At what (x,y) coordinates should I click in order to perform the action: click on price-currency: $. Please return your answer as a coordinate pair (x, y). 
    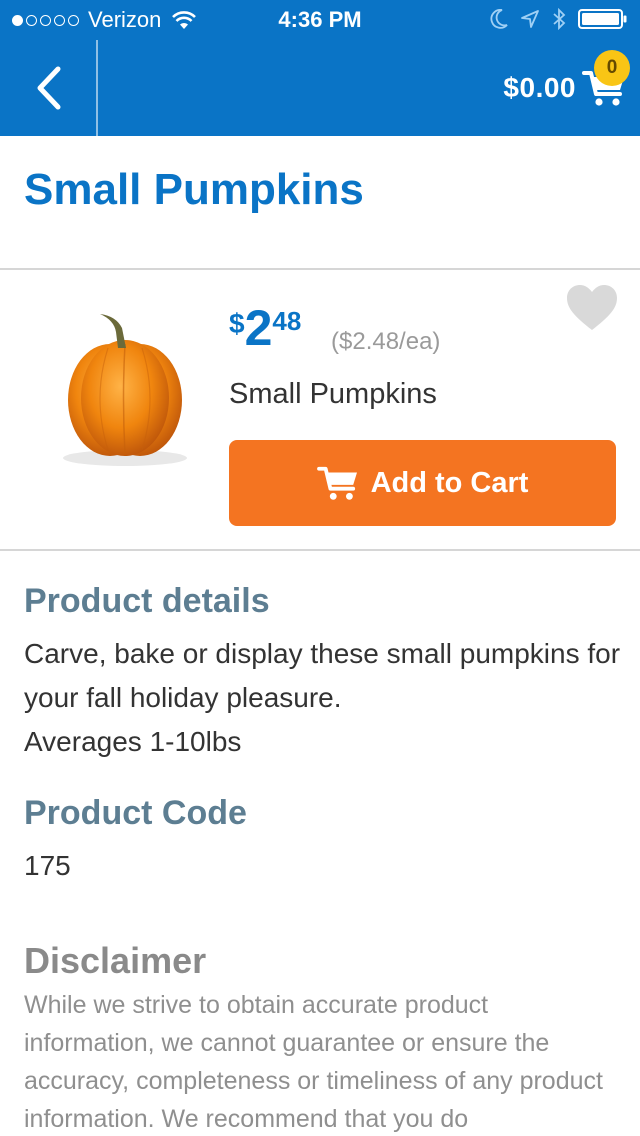
    Looking at the image, I should click on (237, 323).